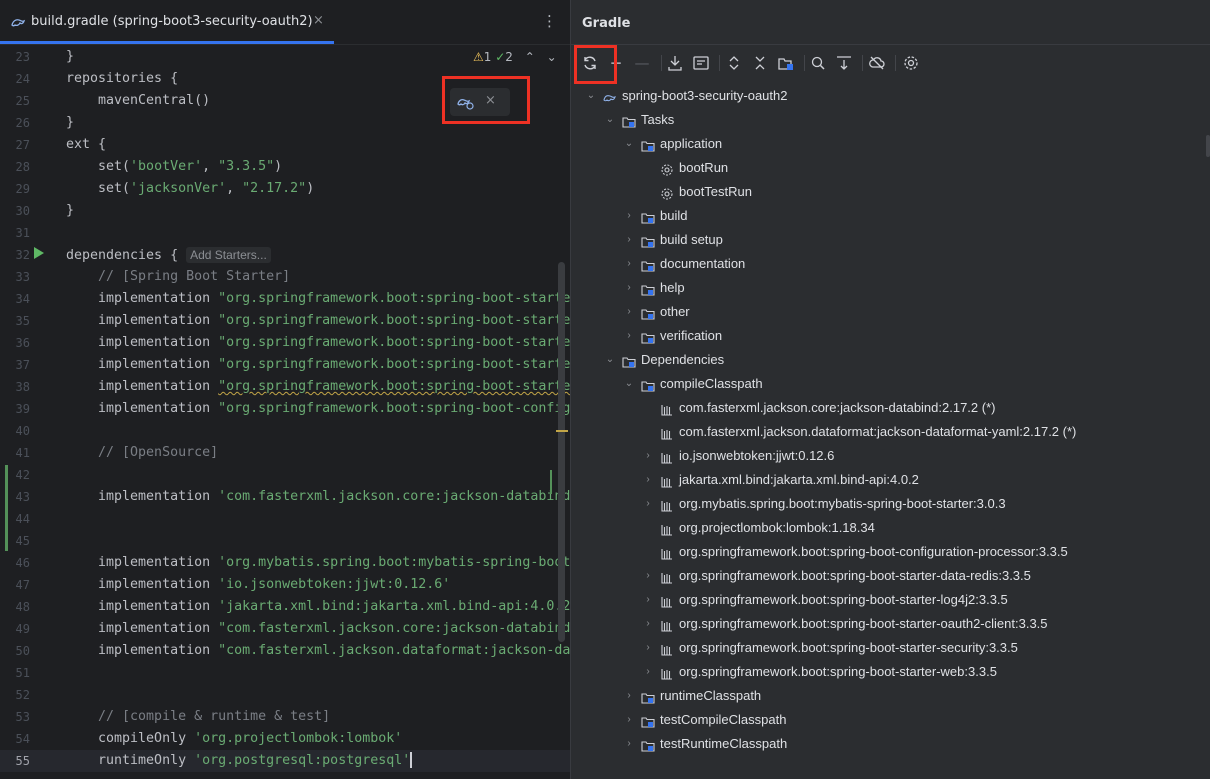 The height and width of the screenshot is (779, 1210). Describe the element at coordinates (675, 63) in the screenshot. I see `download-icon` at that location.